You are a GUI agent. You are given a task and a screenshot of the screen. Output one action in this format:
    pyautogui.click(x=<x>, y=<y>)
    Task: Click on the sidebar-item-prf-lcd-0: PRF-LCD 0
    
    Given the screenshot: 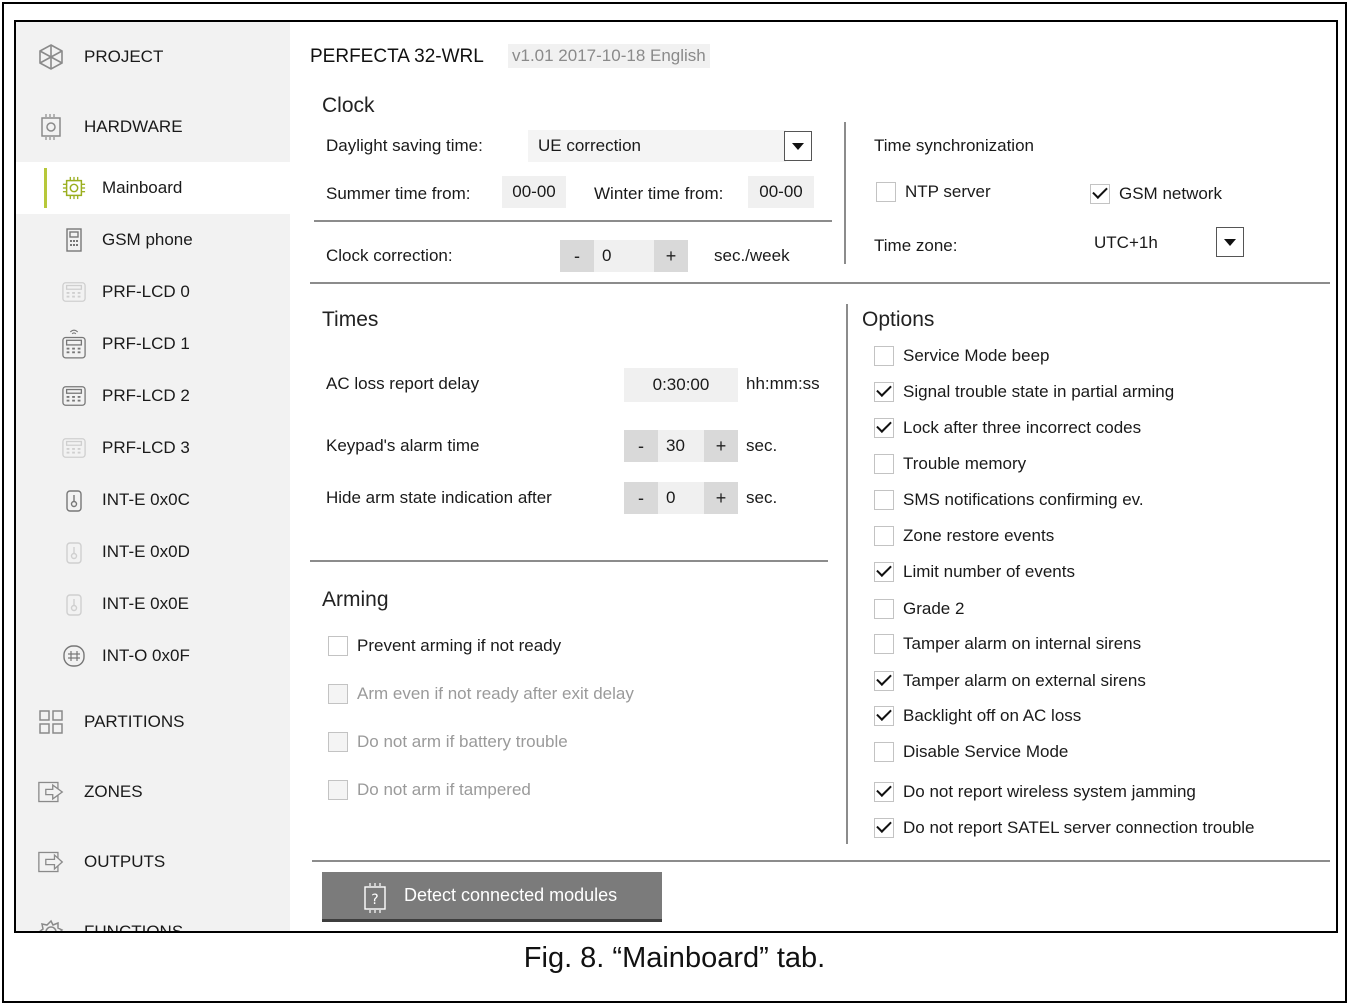 What is the action you would take?
    pyautogui.click(x=153, y=292)
    